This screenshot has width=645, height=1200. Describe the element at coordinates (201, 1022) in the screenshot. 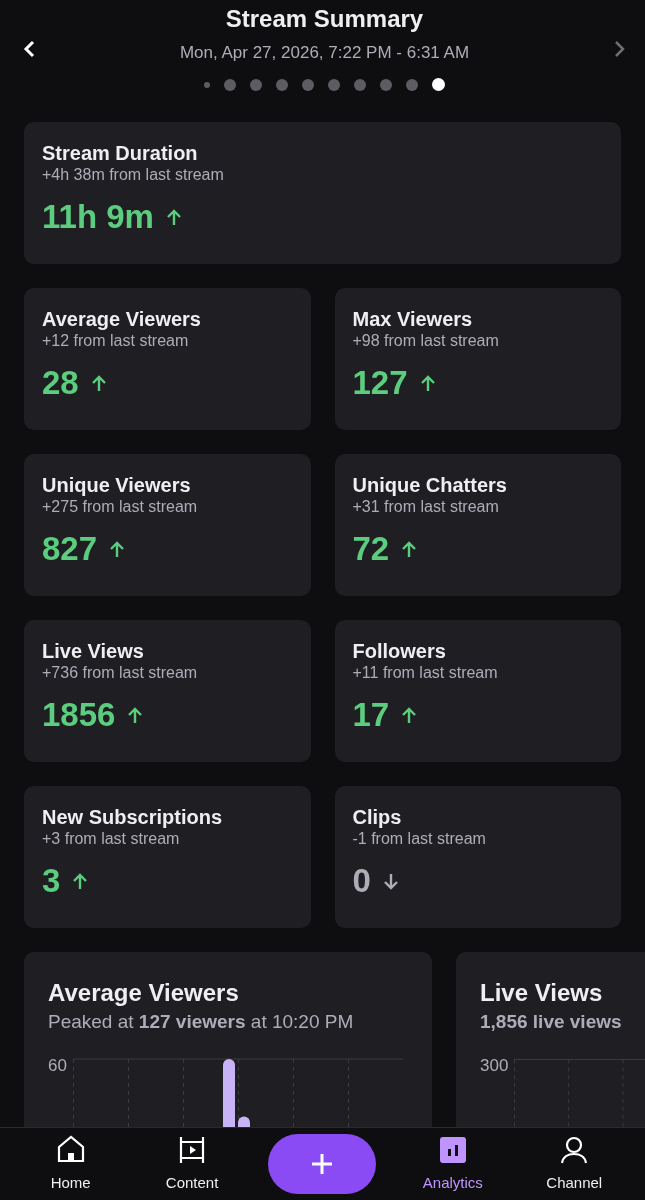

I see `chart-subtitle: Peaked at 127 viewers at 10:20 PM` at that location.